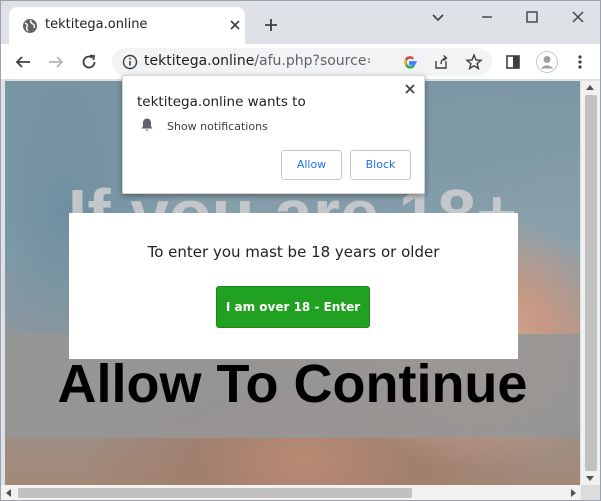 This screenshot has height=501, width=601. I want to click on horizontal-scroll-thumb, so click(215, 493).